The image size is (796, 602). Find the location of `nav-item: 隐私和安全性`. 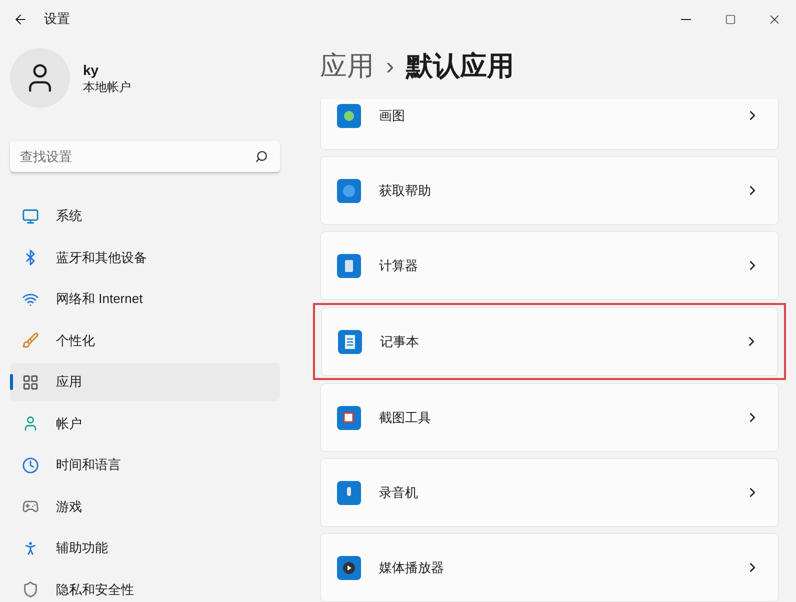

nav-item: 隐私和安全性 is located at coordinates (145, 586).